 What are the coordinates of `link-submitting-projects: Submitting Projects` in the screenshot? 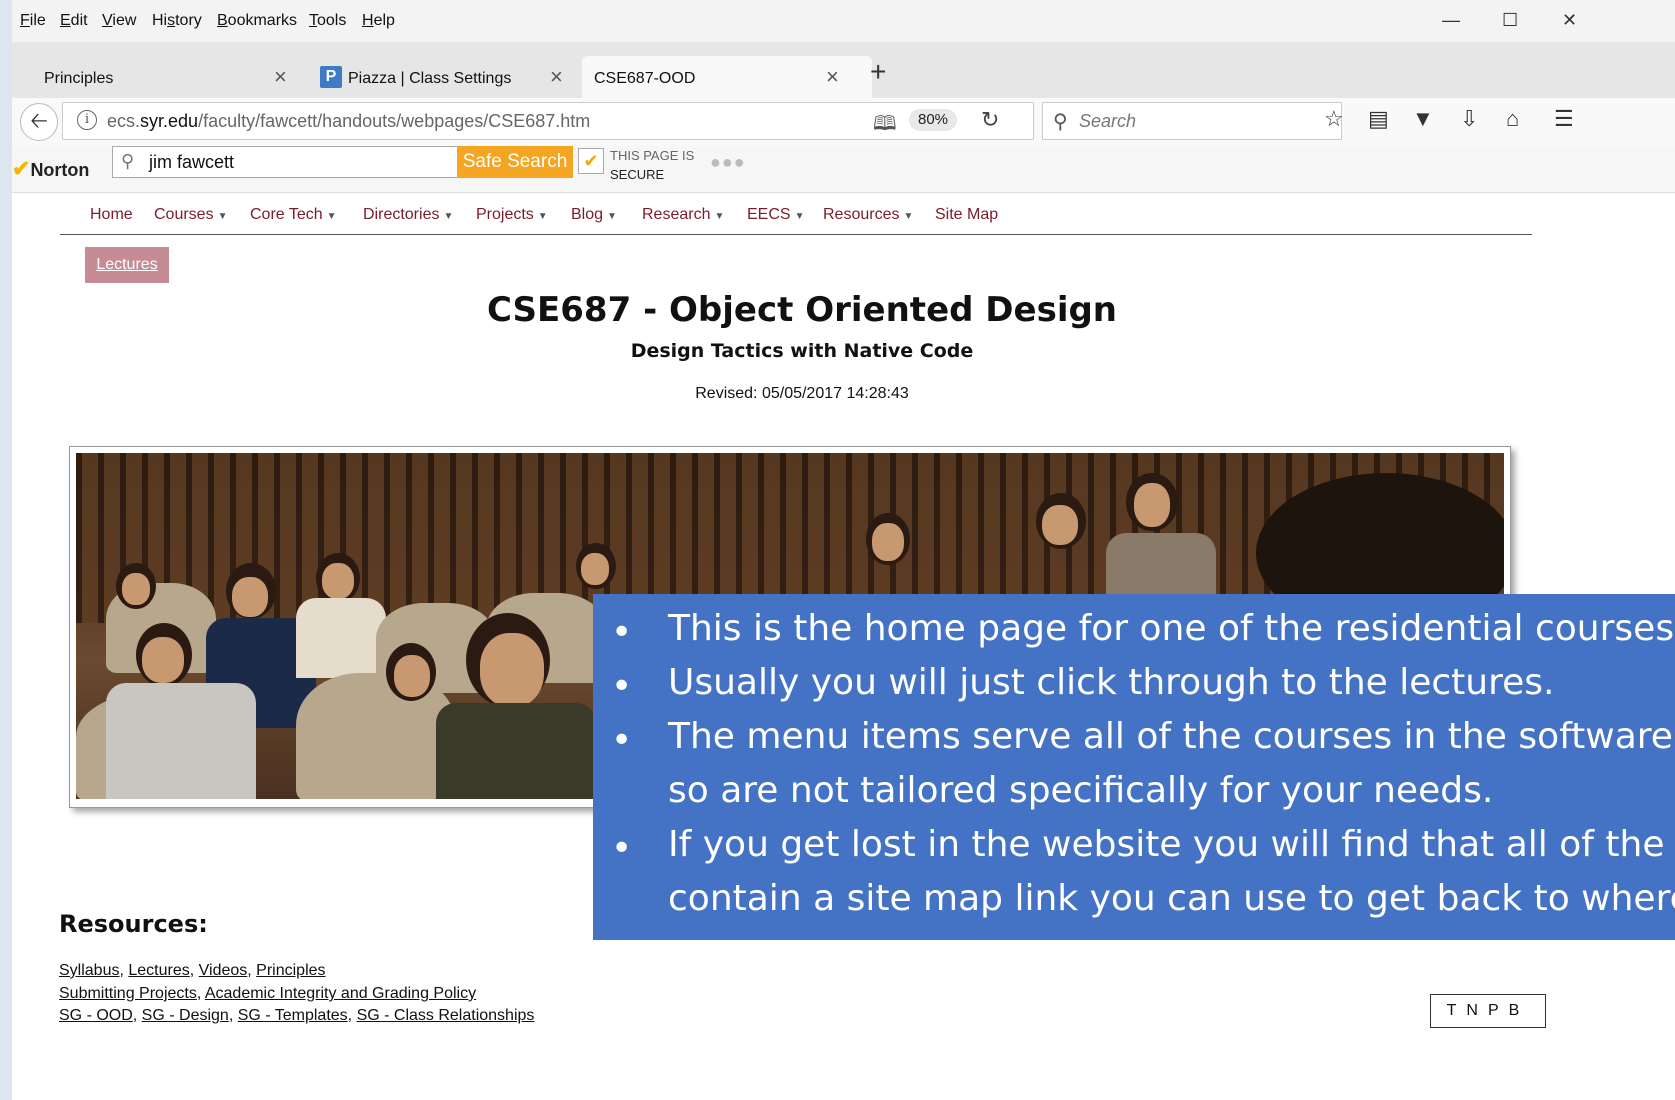 It's located at (128, 993).